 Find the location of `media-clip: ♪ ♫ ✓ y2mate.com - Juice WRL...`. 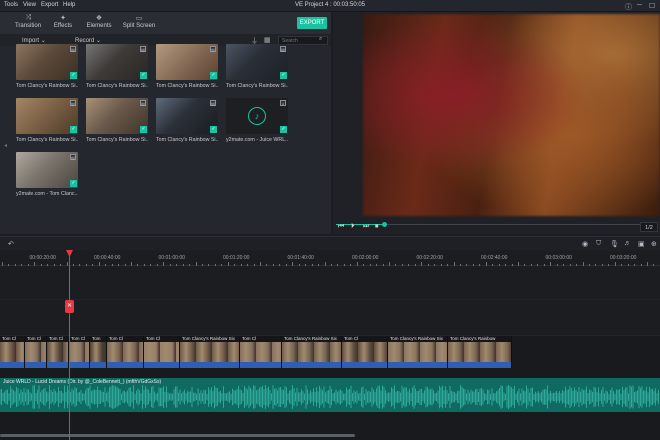

media-clip: ♪ ♫ ✓ y2mate.com - Juice WRL... is located at coordinates (257, 120).